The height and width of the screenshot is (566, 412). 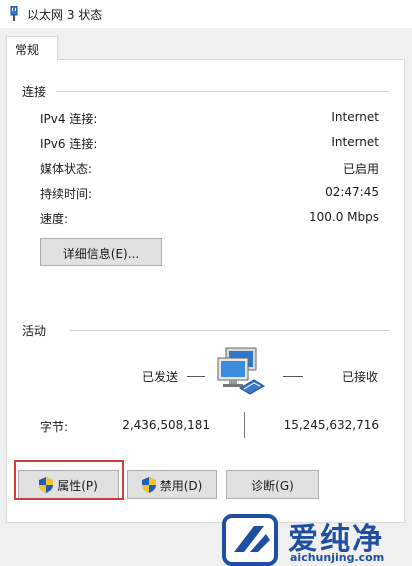 What do you see at coordinates (229, 330) in the screenshot?
I see `activity-divider` at bounding box center [229, 330].